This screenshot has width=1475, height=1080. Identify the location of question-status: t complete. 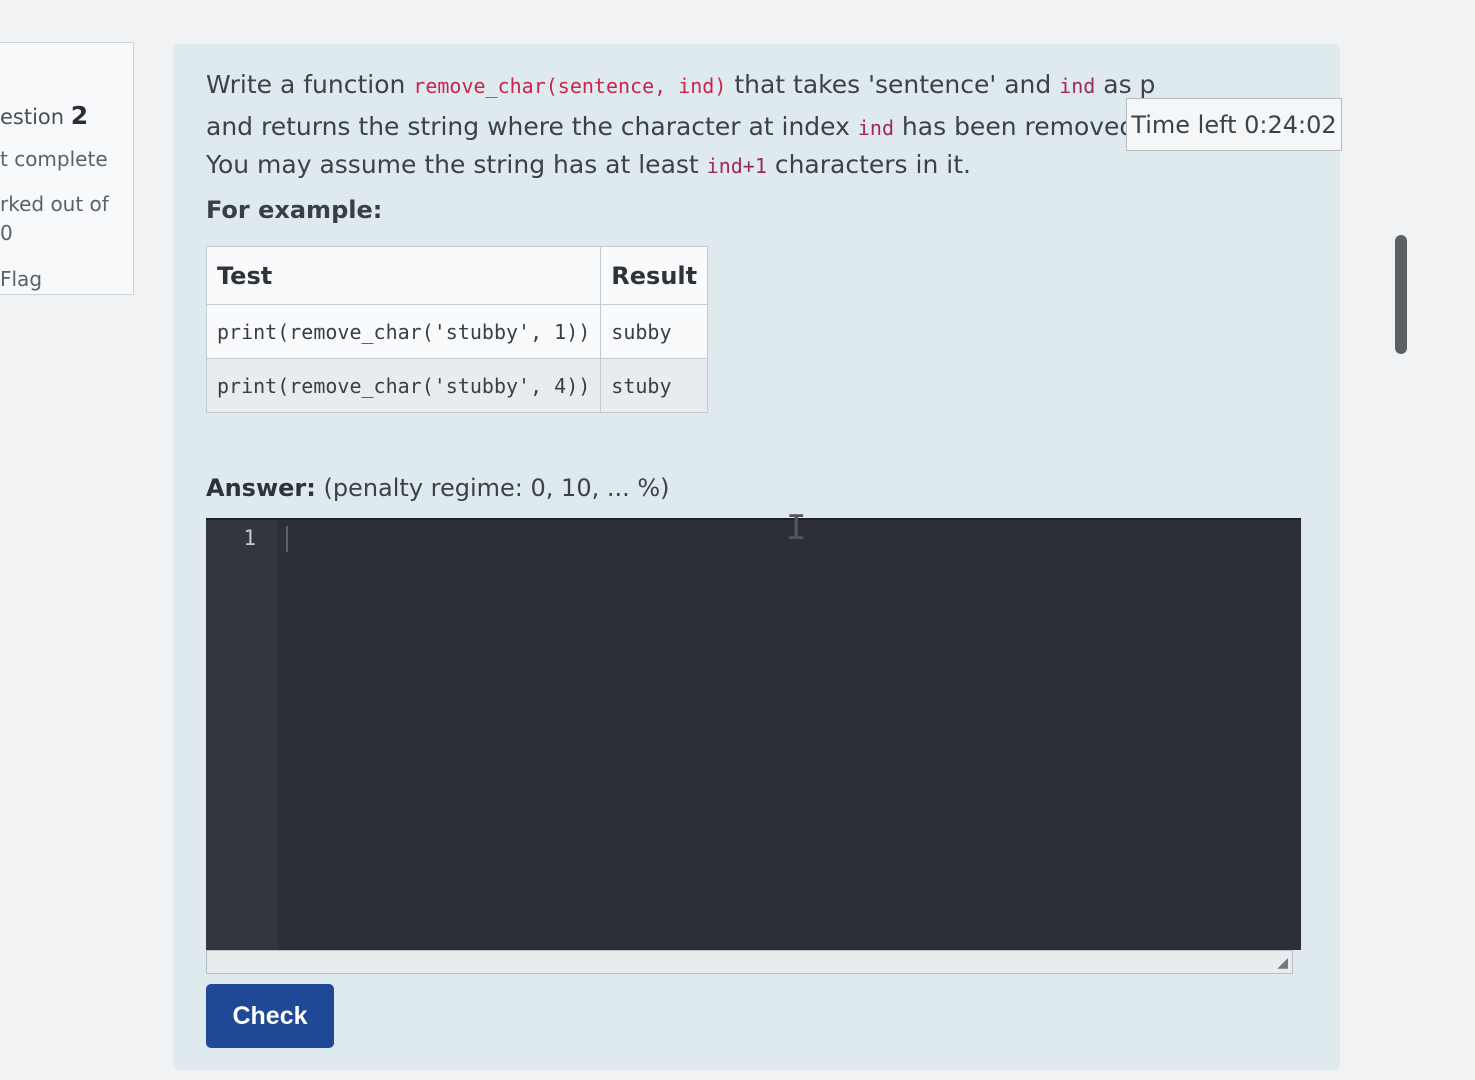
(54, 159).